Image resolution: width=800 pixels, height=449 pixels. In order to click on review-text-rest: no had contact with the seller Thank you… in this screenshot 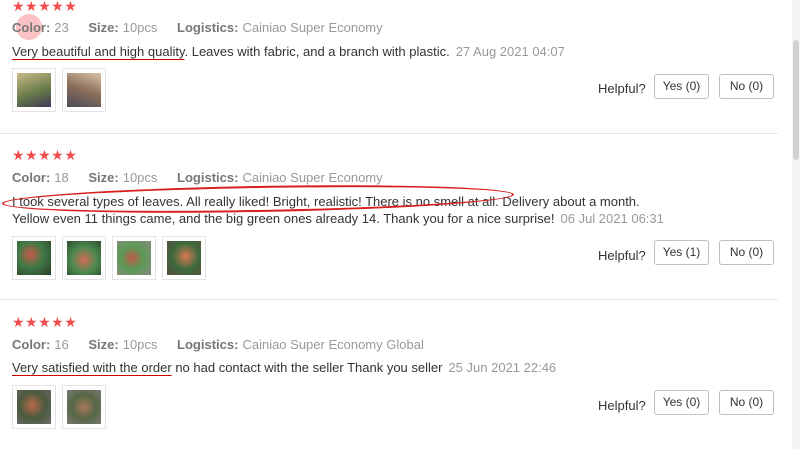, I will do `click(307, 367)`.